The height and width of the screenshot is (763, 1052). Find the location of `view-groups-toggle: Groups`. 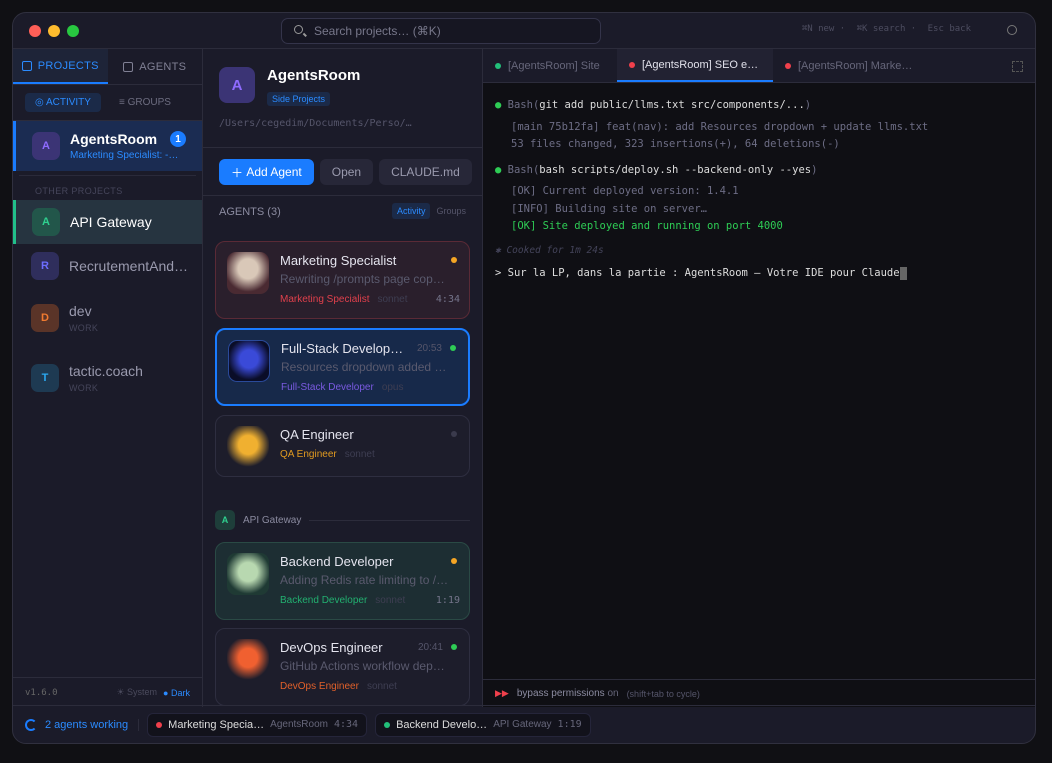

view-groups-toggle: Groups is located at coordinates (451, 211).